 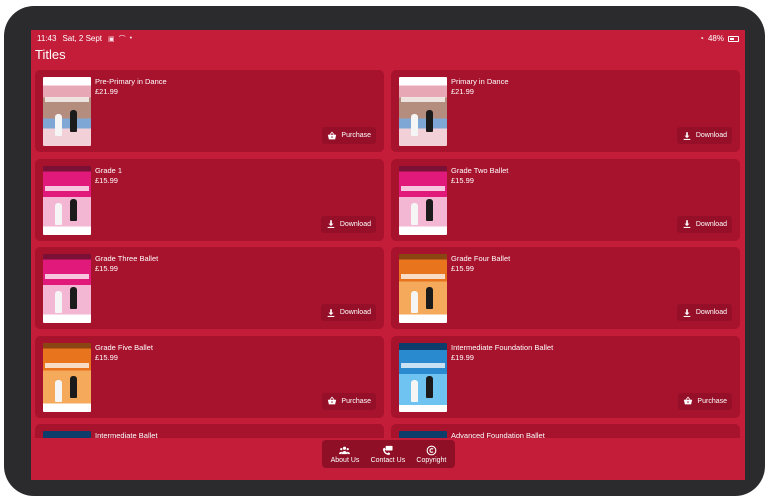 What do you see at coordinates (565, 288) in the screenshot?
I see `title-card: Grade Four Ballet £15.99 Download` at bounding box center [565, 288].